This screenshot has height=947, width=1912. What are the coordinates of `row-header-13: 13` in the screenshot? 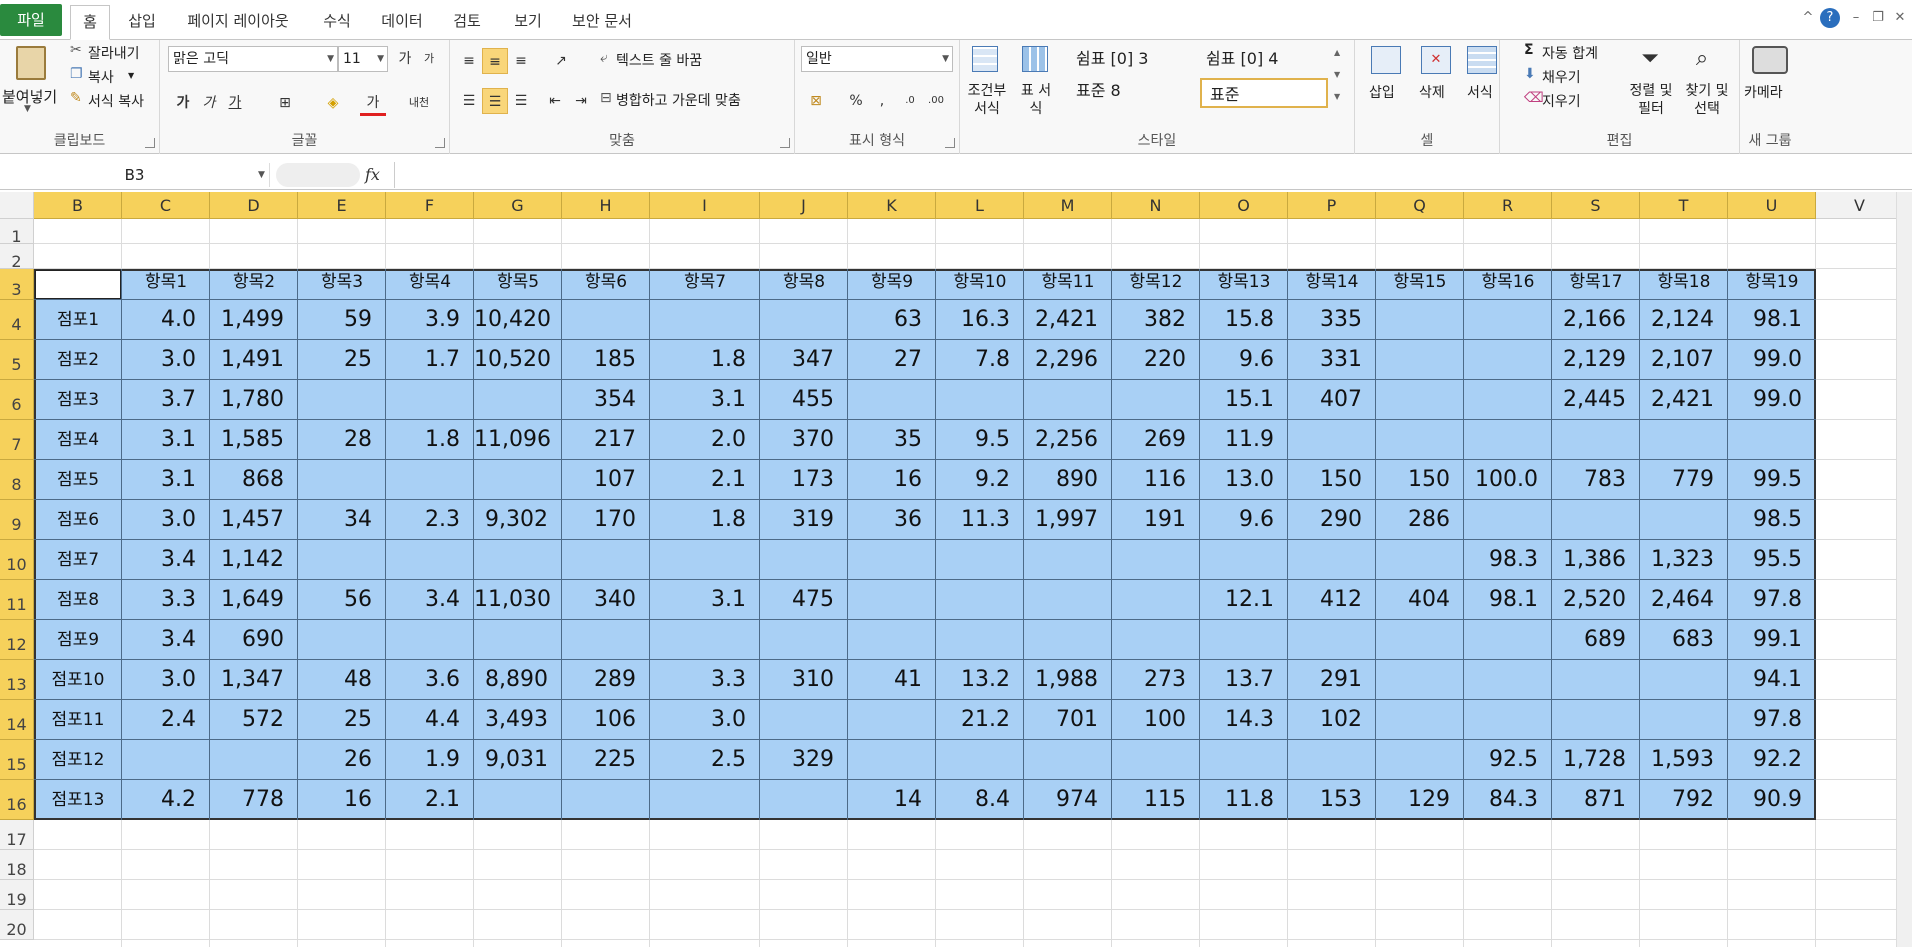 It's located at (17, 680).